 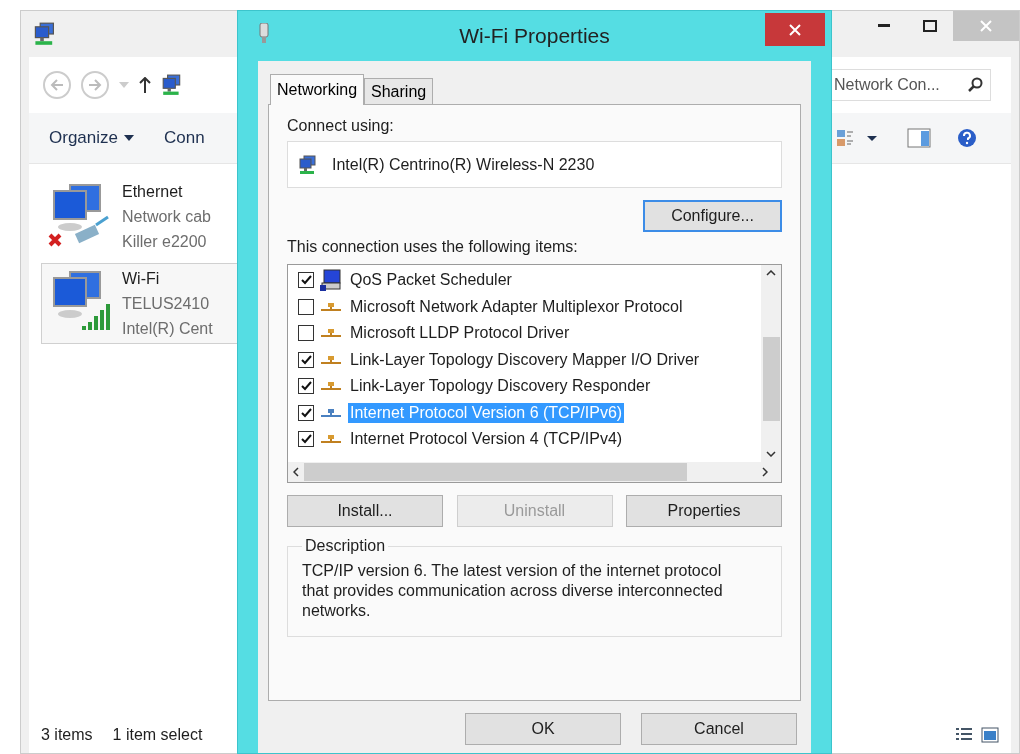 I want to click on dialog-title: Wi-Fi Properties, so click(x=534, y=36).